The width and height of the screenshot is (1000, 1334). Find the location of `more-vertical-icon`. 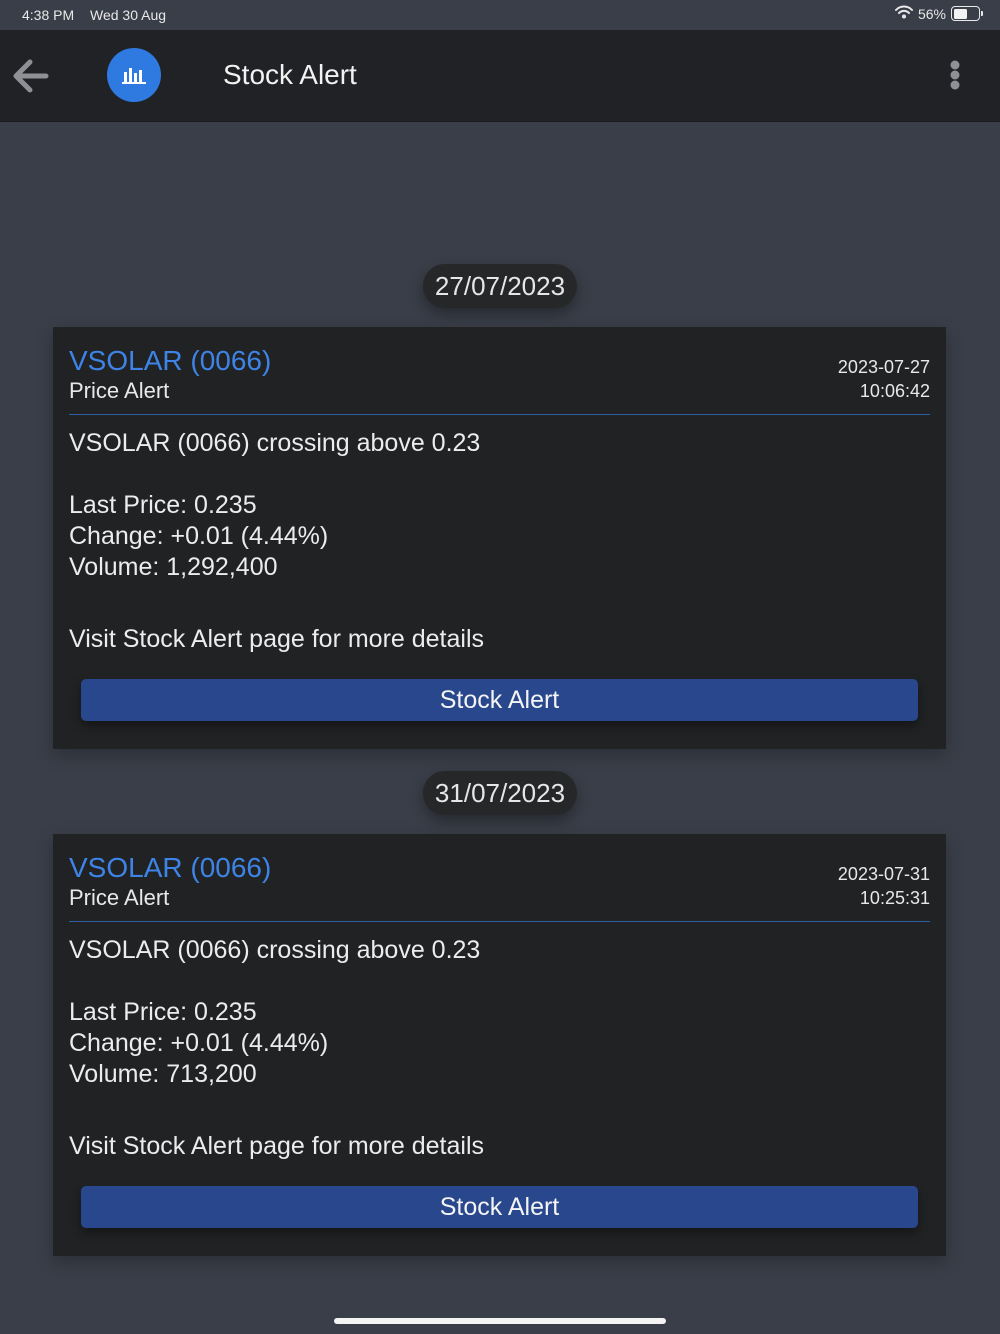

more-vertical-icon is located at coordinates (955, 75).